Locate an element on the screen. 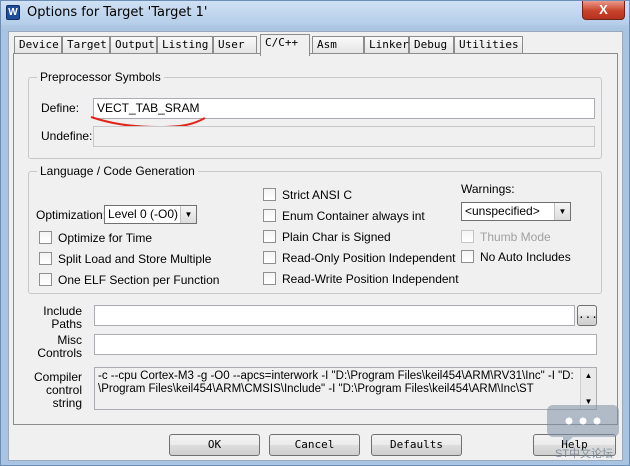  optimization-value: Level 0 (-O0) is located at coordinates (143, 214).